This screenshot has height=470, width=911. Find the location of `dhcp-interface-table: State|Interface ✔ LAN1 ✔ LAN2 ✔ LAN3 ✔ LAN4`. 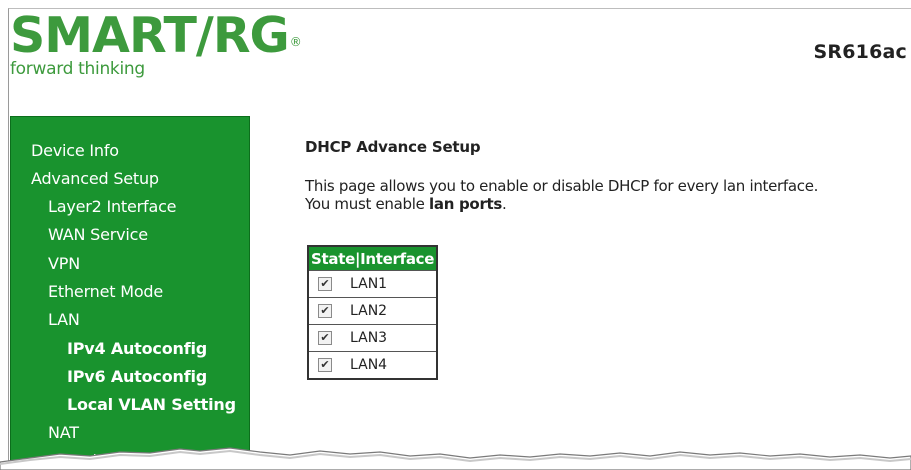

dhcp-interface-table: State|Interface ✔ LAN1 ✔ LAN2 ✔ LAN3 ✔ LAN4 is located at coordinates (373, 312).